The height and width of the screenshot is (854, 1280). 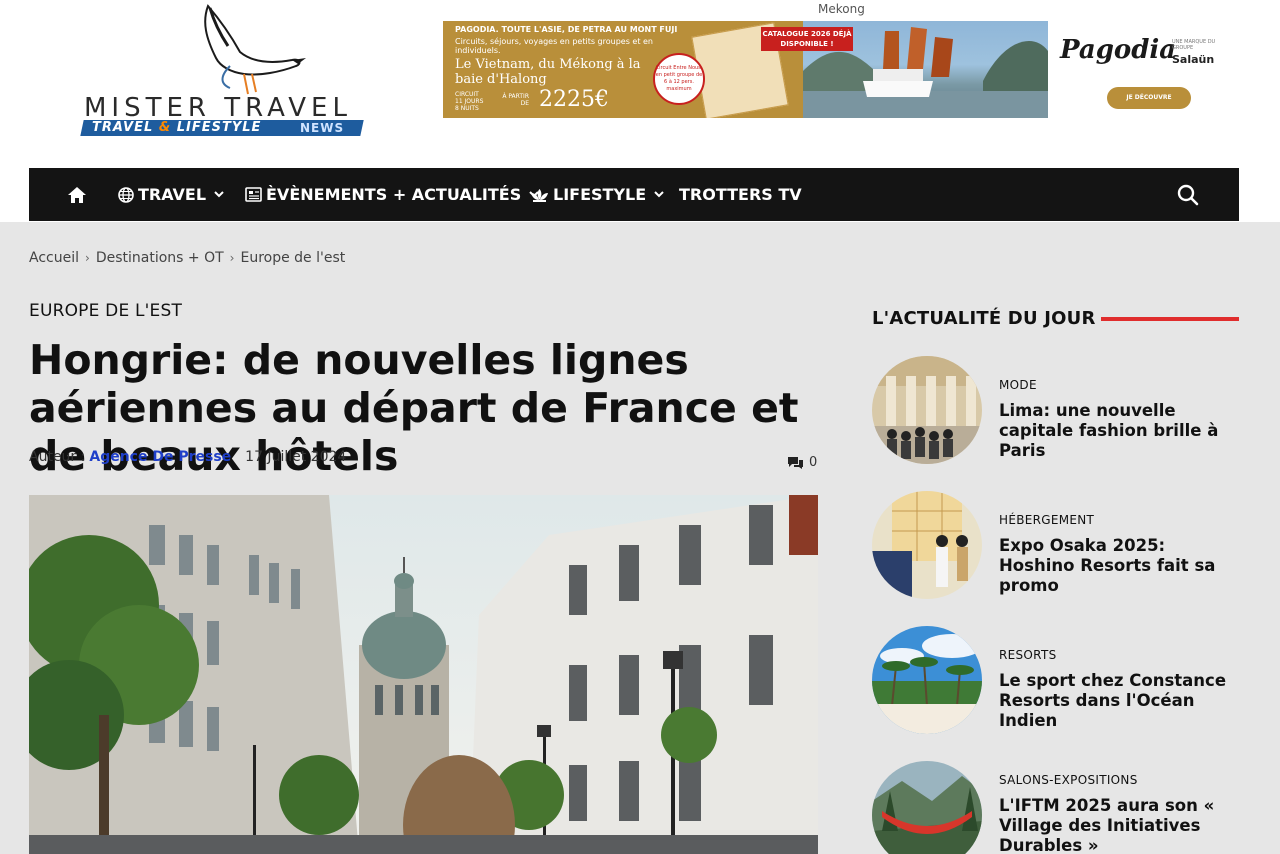 What do you see at coordinates (548, 72) in the screenshot?
I see `ad-title: Le Vietnam, du Mékong à la baie d'Halong` at bounding box center [548, 72].